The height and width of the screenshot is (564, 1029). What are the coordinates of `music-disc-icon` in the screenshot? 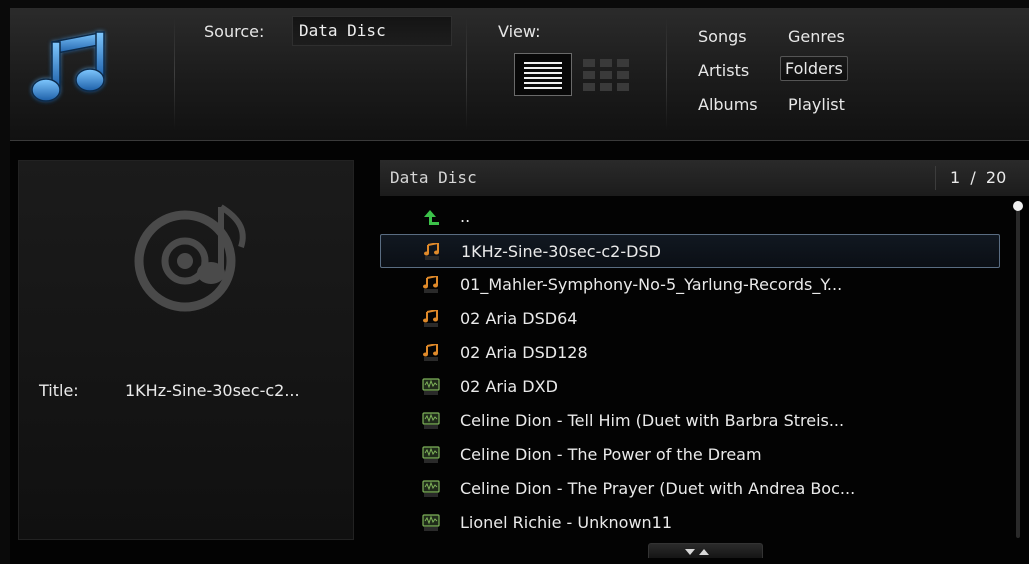 It's located at (190, 258).